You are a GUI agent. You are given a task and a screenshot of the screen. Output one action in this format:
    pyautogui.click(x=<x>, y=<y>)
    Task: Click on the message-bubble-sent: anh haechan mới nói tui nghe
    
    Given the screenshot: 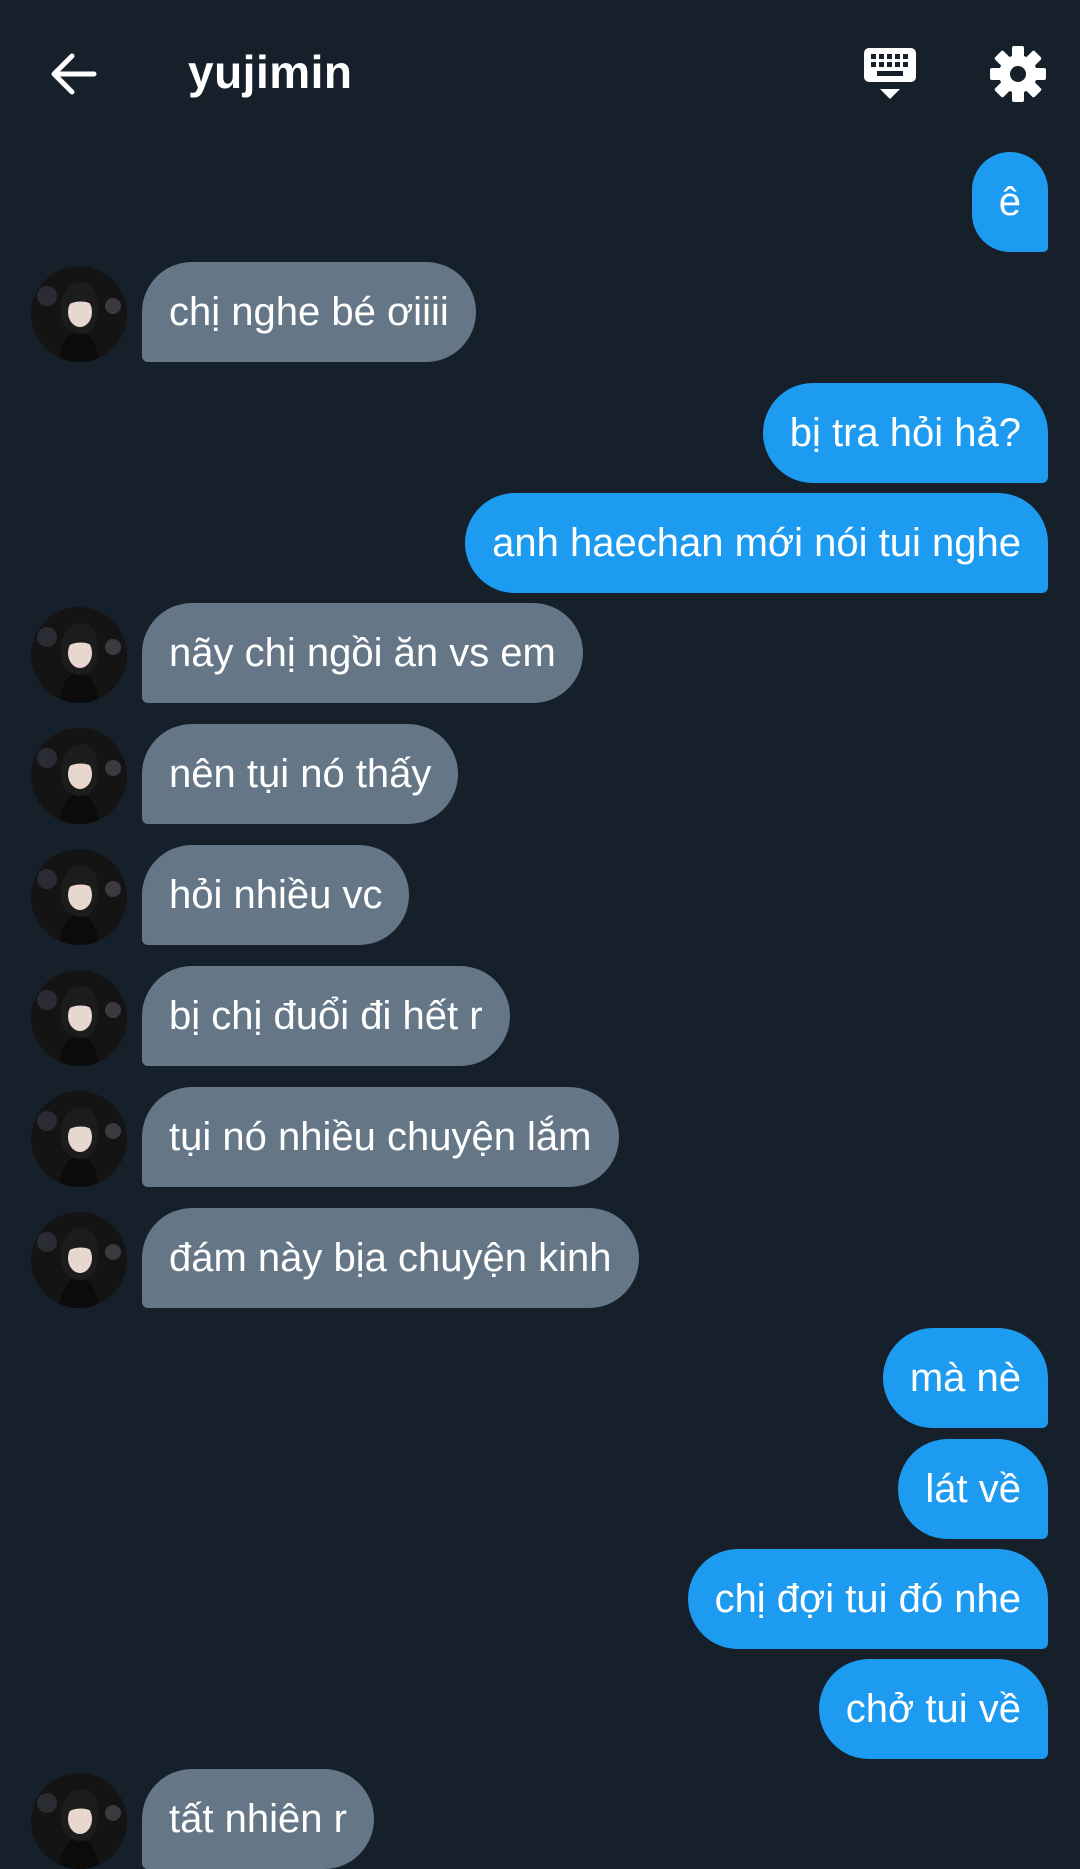 What is the action you would take?
    pyautogui.click(x=756, y=543)
    